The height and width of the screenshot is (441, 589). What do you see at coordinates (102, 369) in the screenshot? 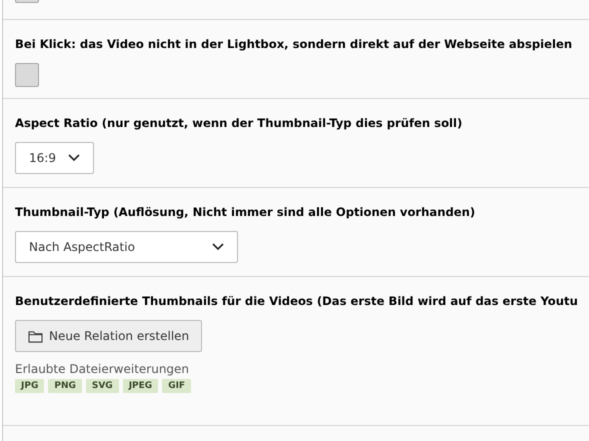
I see `hint-text: Erlaubte Dateierweiterungen` at bounding box center [102, 369].